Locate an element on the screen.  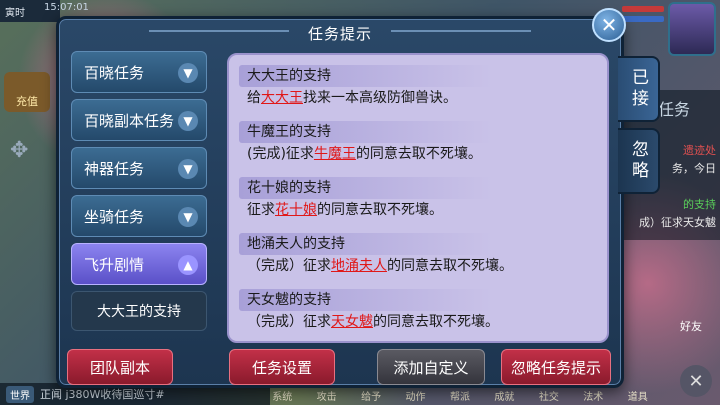
task-entry: 天女魃的支持 （完成）征求天女魃的同意去取不死壤。 is located at coordinates (420, 311).